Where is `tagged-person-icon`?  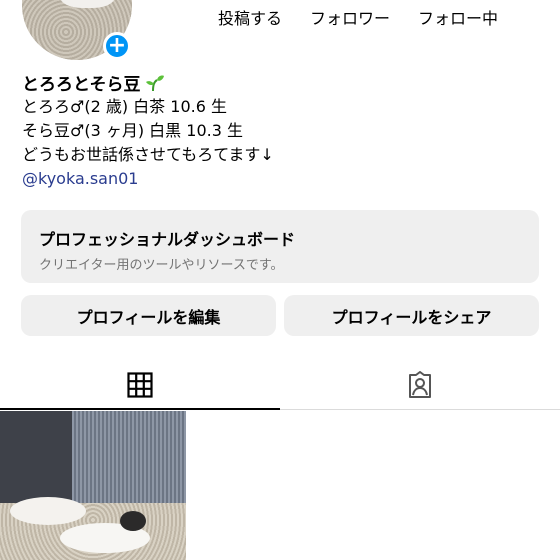 tagged-person-icon is located at coordinates (420, 384).